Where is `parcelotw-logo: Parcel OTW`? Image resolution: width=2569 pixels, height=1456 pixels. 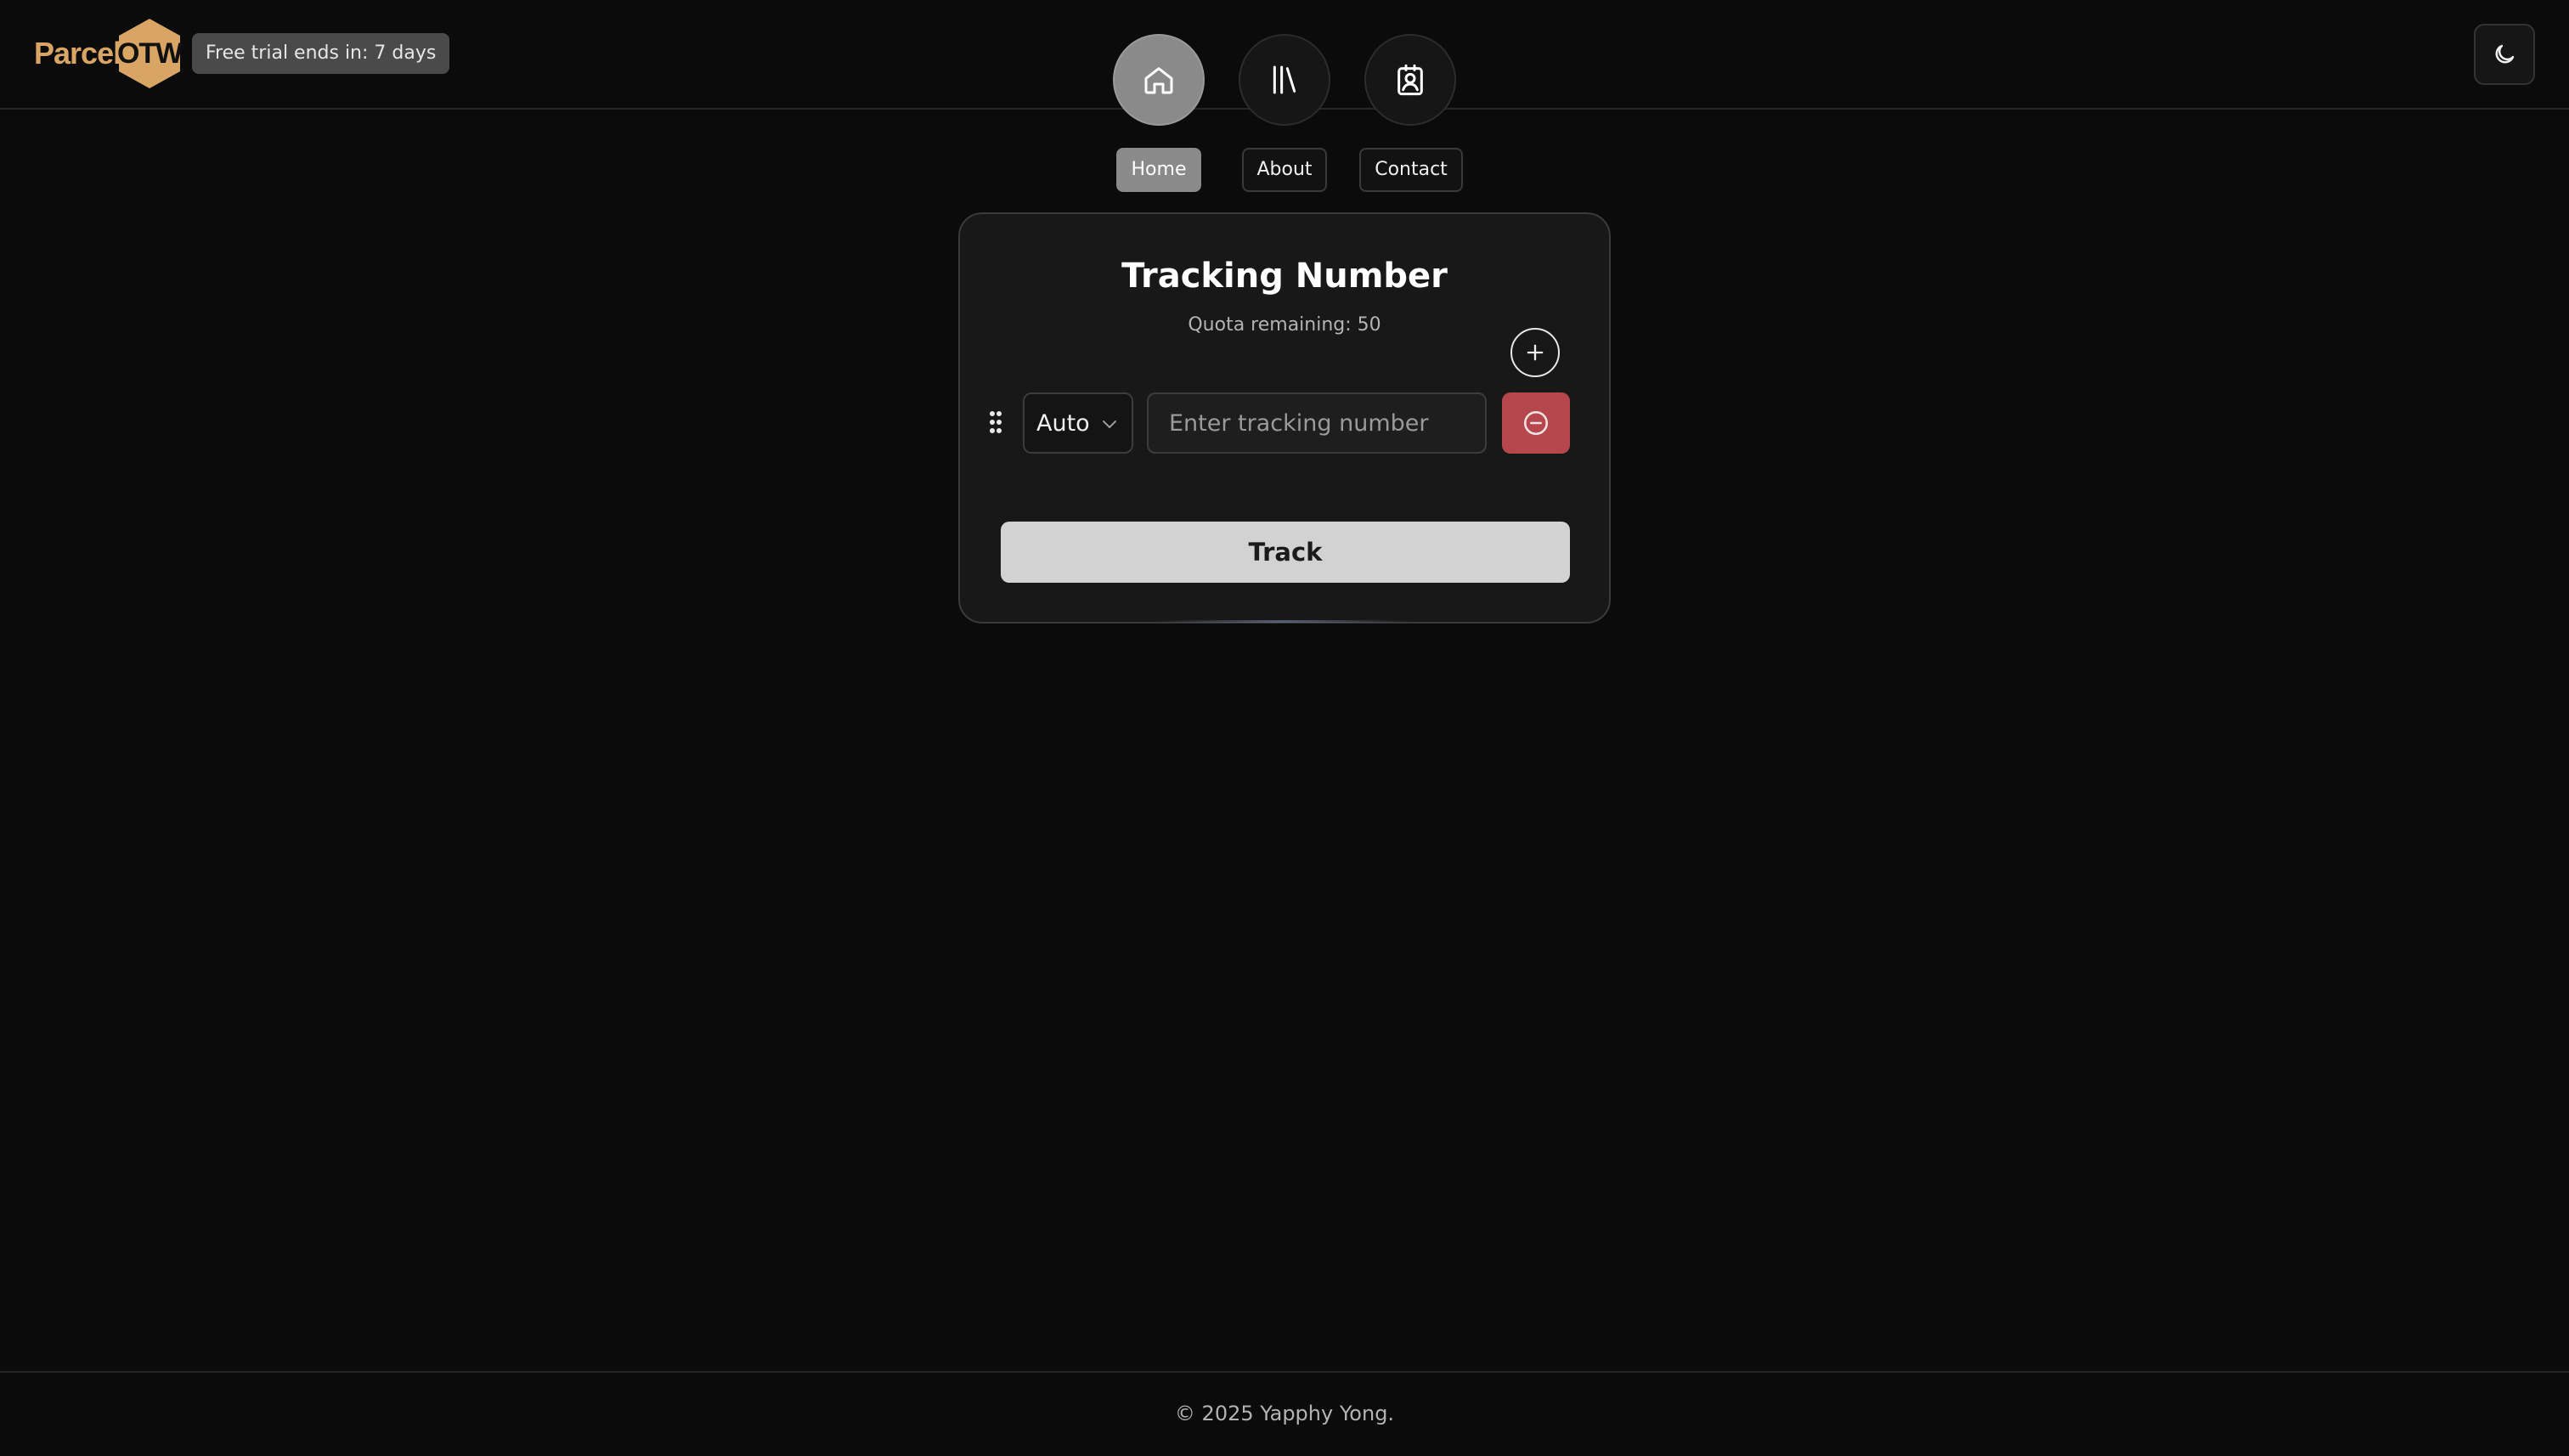 parcelotw-logo: Parcel OTW is located at coordinates (109, 53).